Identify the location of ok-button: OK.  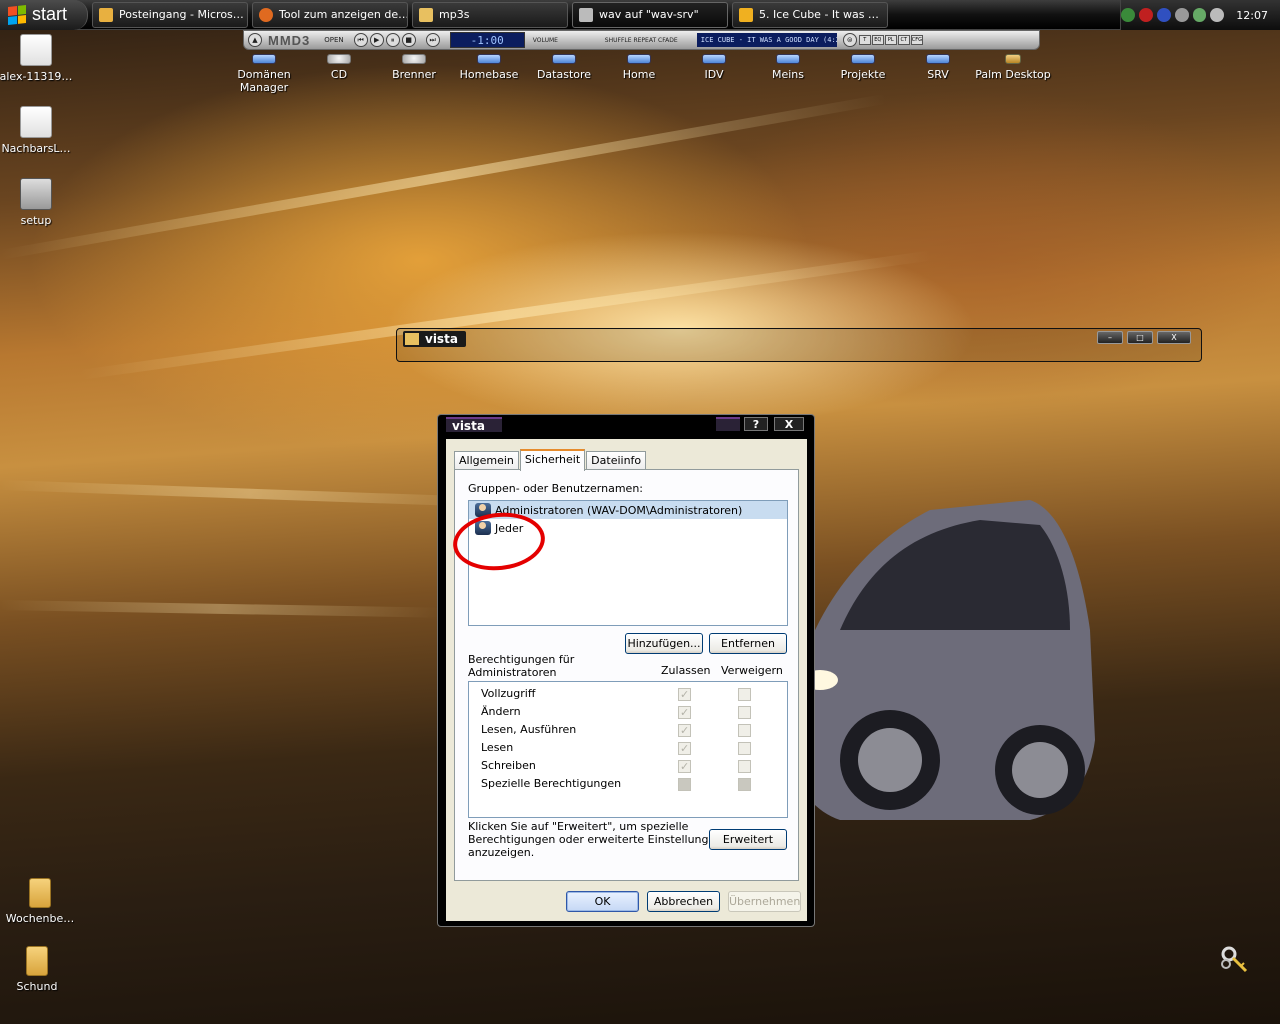
(602, 901).